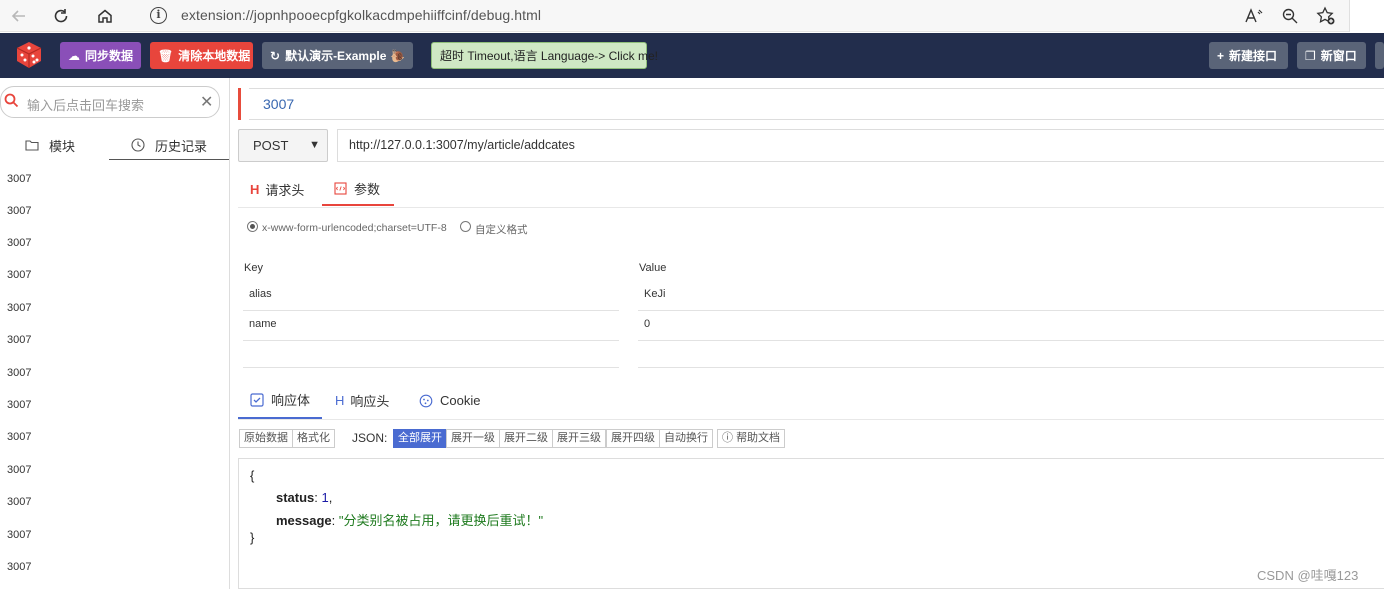 The width and height of the screenshot is (1384, 589). Describe the element at coordinates (169, 145) in the screenshot. I see `tab-history: 历史记录` at that location.